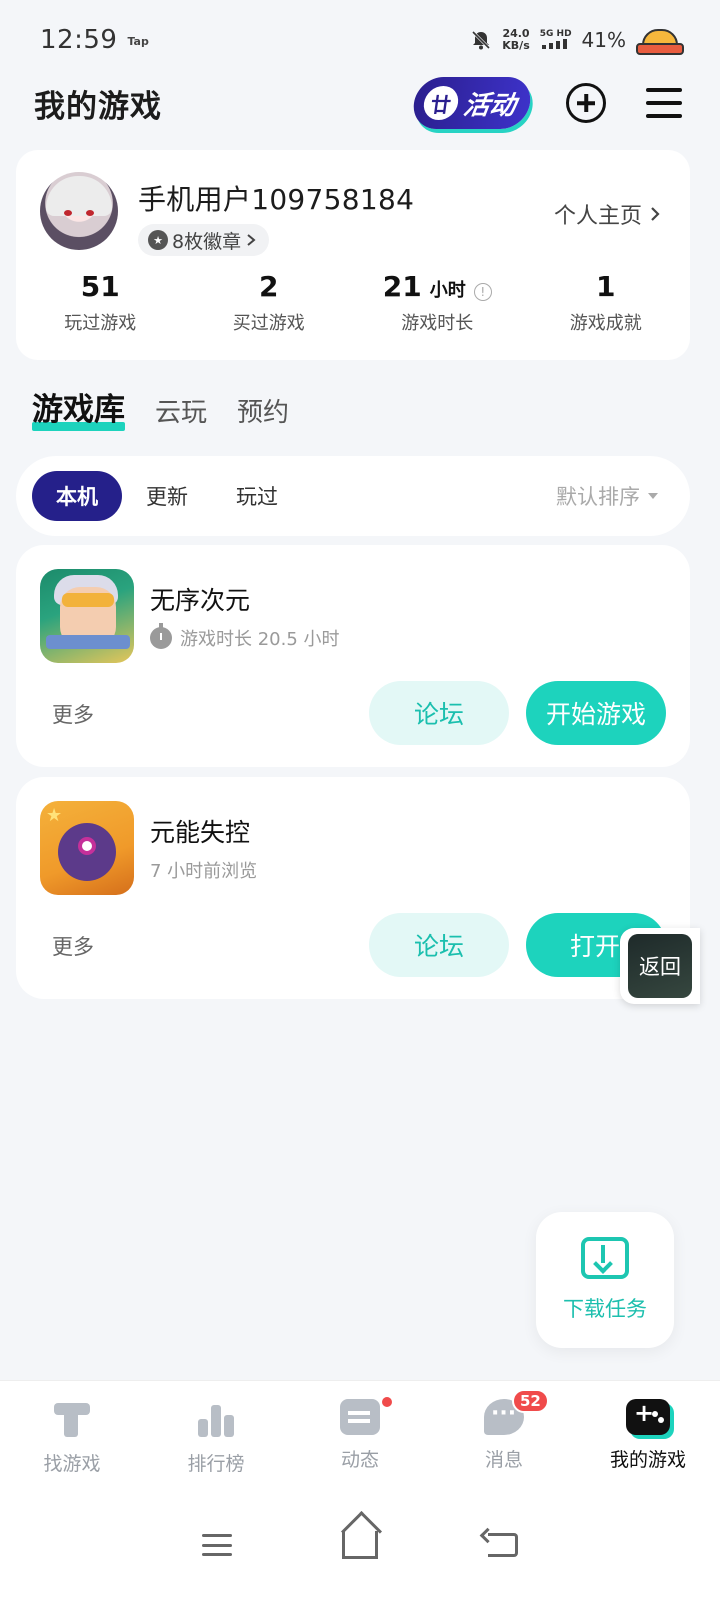  I want to click on find-game-icon, so click(72, 1419).